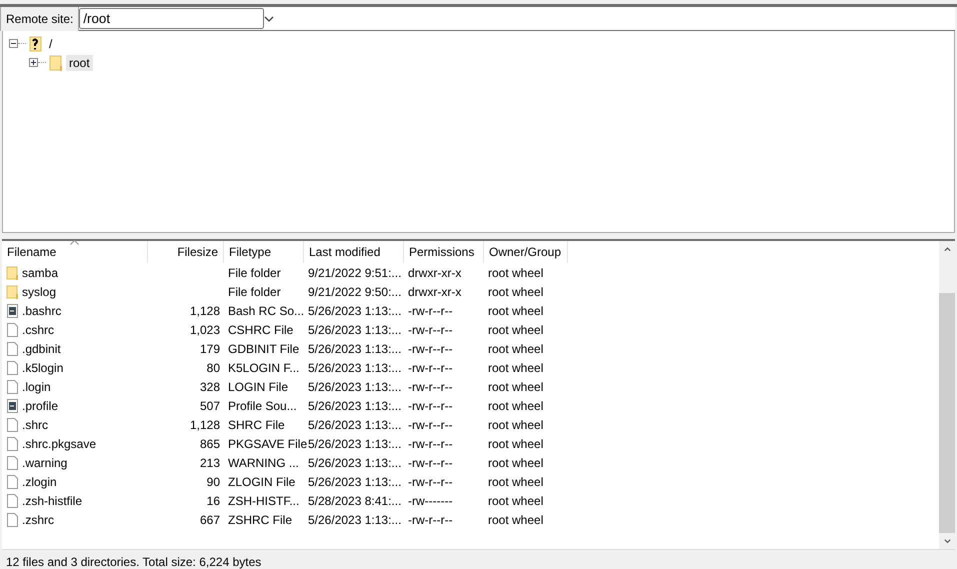 Image resolution: width=957 pixels, height=569 pixels. Describe the element at coordinates (39, 481) in the screenshot. I see `file-name: .zlogin` at that location.